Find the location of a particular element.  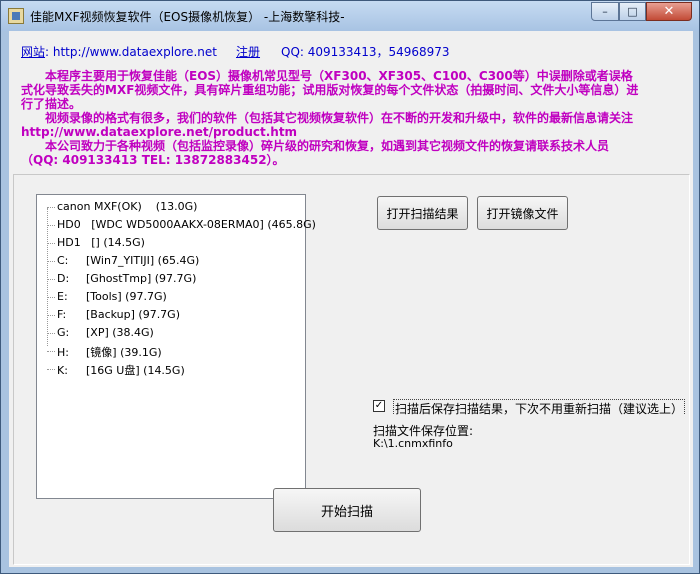

tree-item-label: C: is located at coordinates (63, 260).